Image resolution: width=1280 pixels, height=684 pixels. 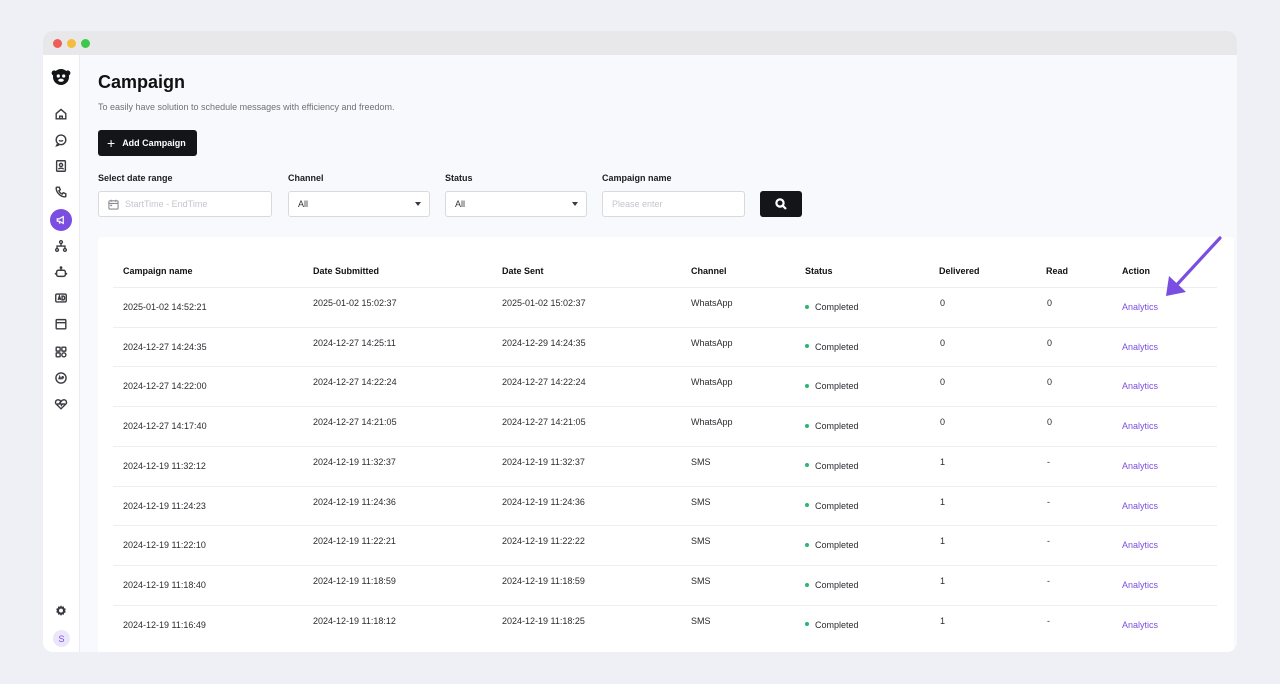 What do you see at coordinates (1136, 271) in the screenshot?
I see `column-header: Action` at bounding box center [1136, 271].